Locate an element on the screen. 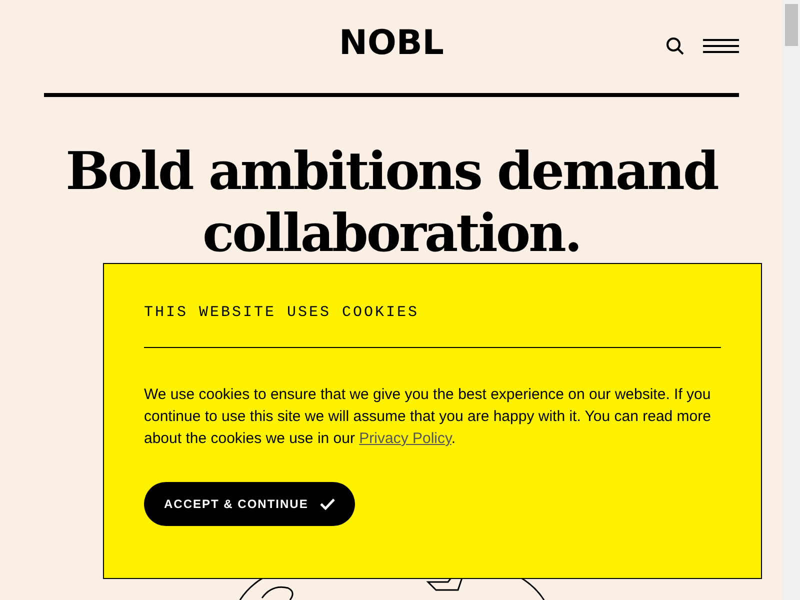 The width and height of the screenshot is (800, 600). logo: NOBL is located at coordinates (391, 42).